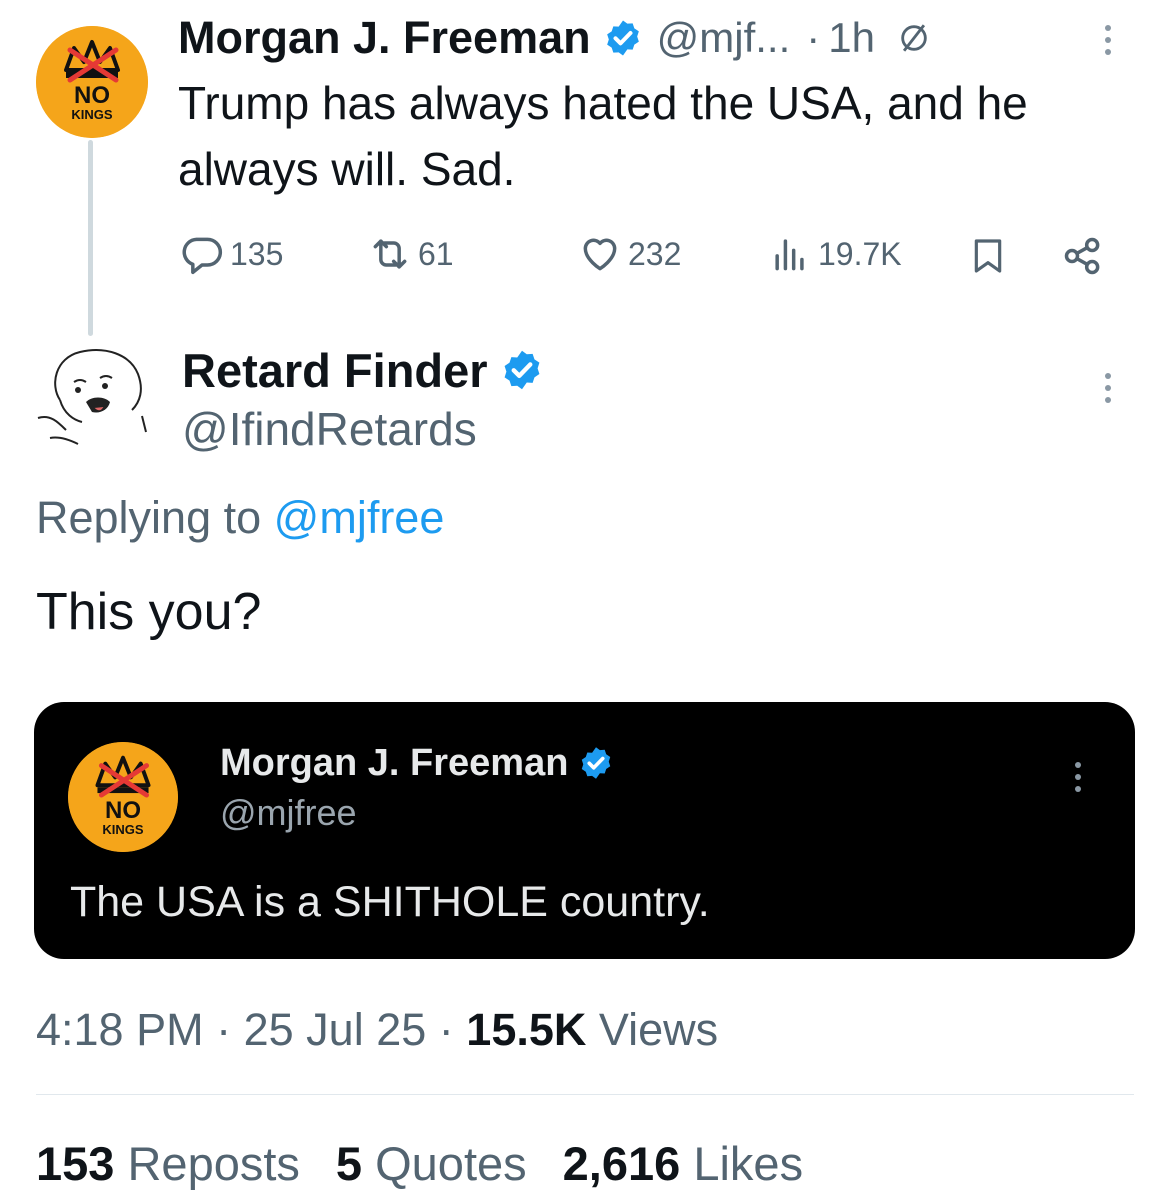 This screenshot has width=1169, height=1200. I want to click on reply-avatar, so click(92, 394).